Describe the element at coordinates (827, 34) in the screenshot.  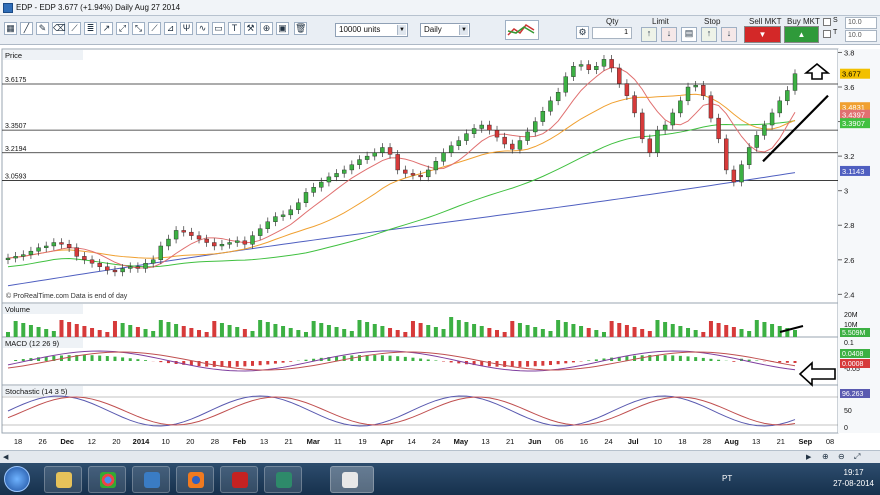
I see `option-t-checkbox` at that location.